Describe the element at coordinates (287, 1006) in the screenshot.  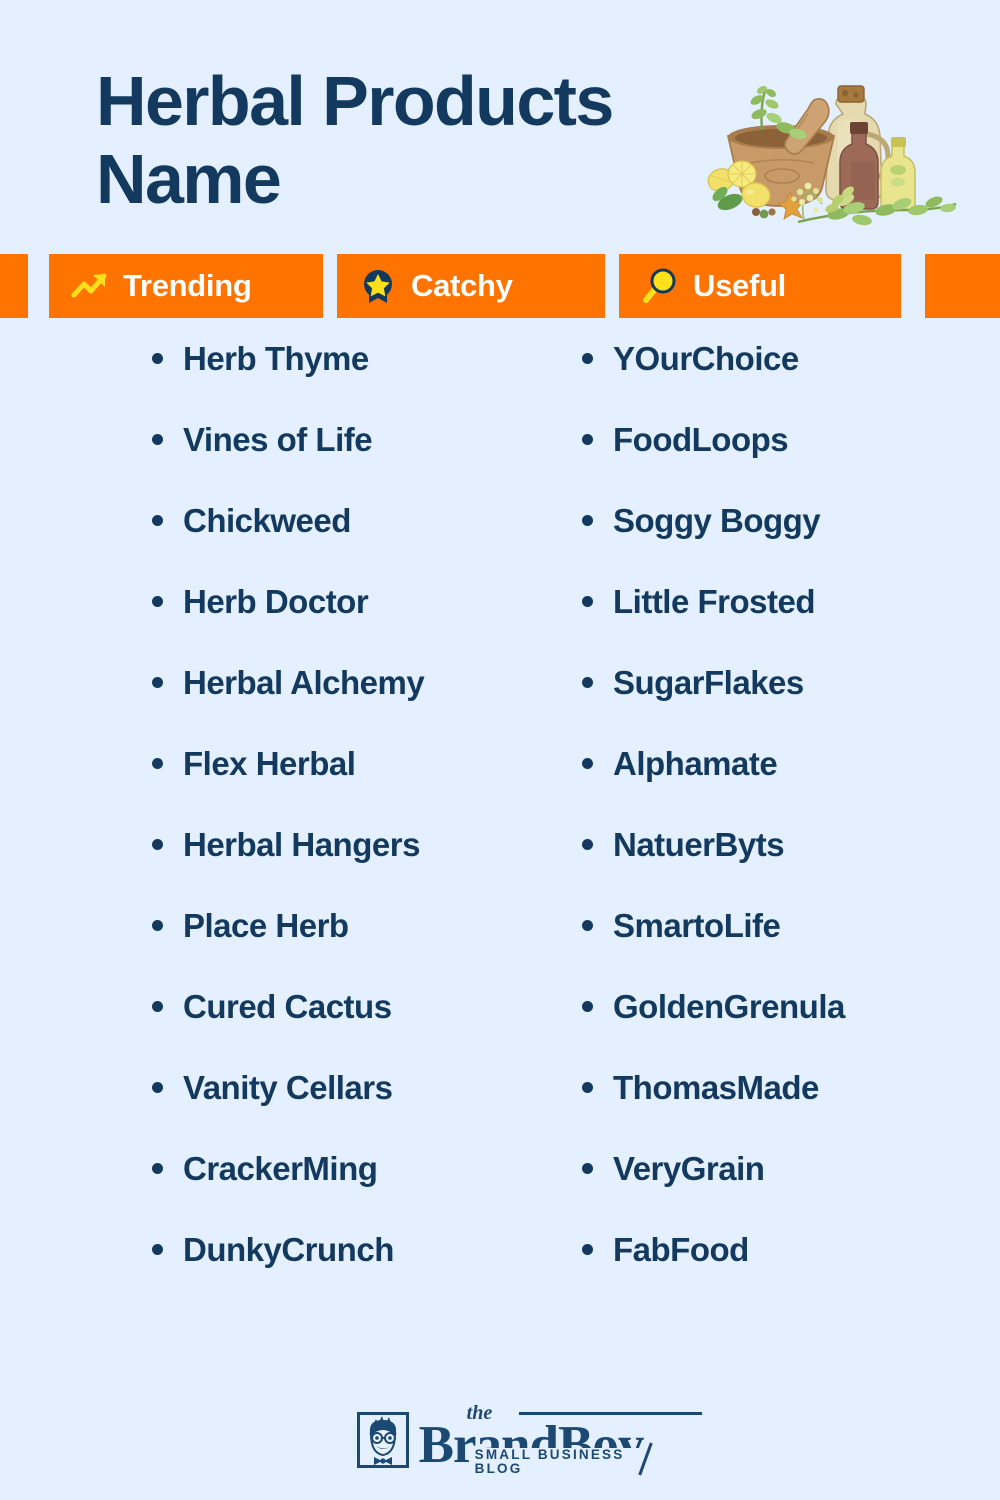
I see `list-item-label: Cured Cactus` at that location.